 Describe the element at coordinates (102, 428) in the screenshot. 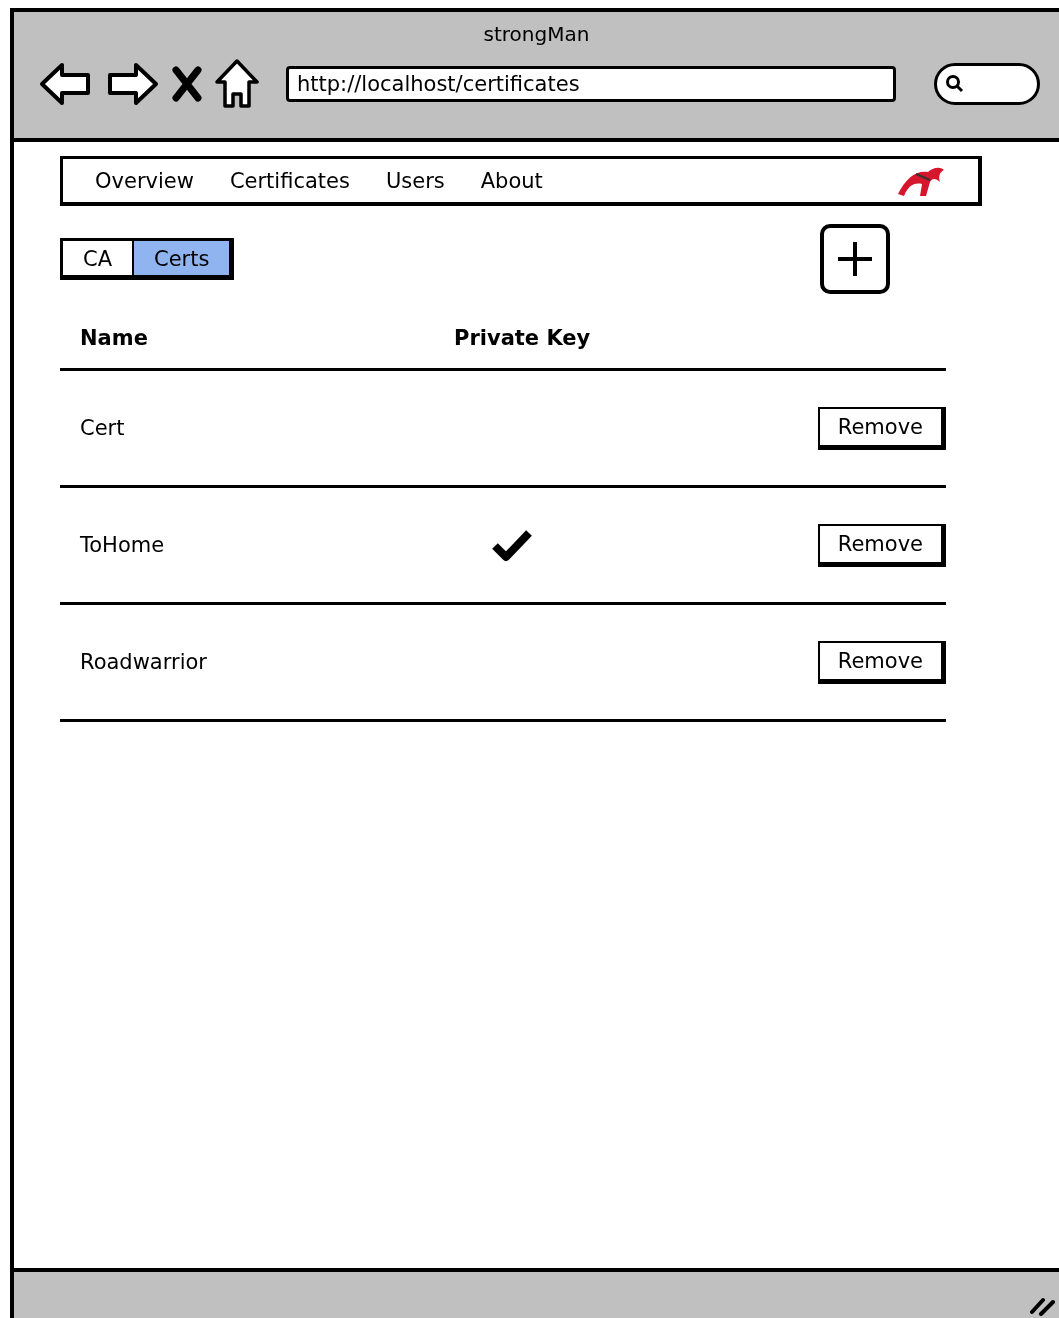

I see `table-cell-text: Cert` at that location.